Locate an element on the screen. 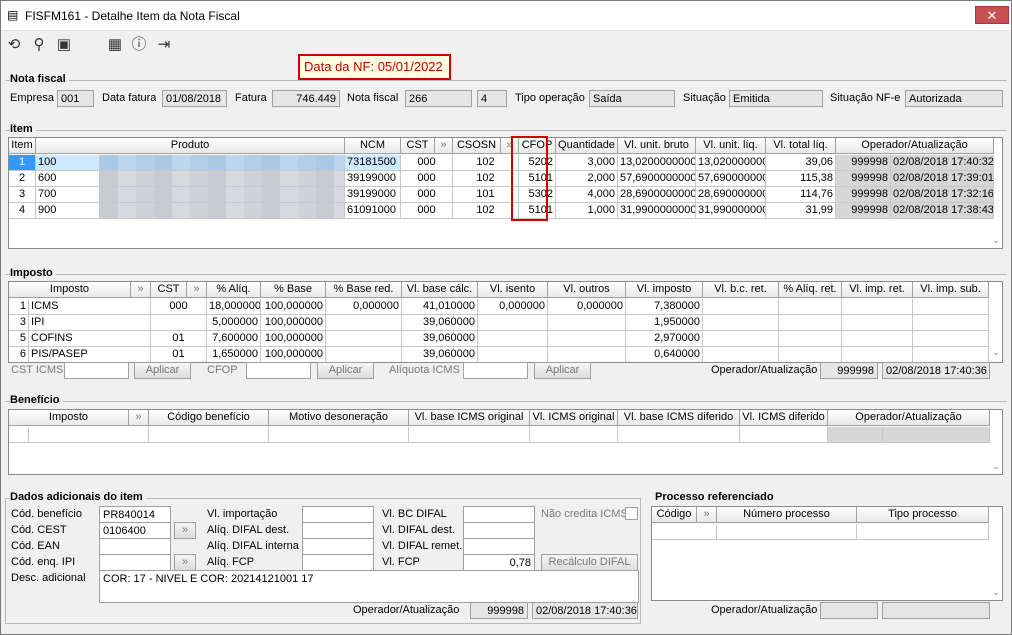 Image resolution: width=1012 pixels, height=635 pixels. col-header-csosn: CSOSN is located at coordinates (477, 146).